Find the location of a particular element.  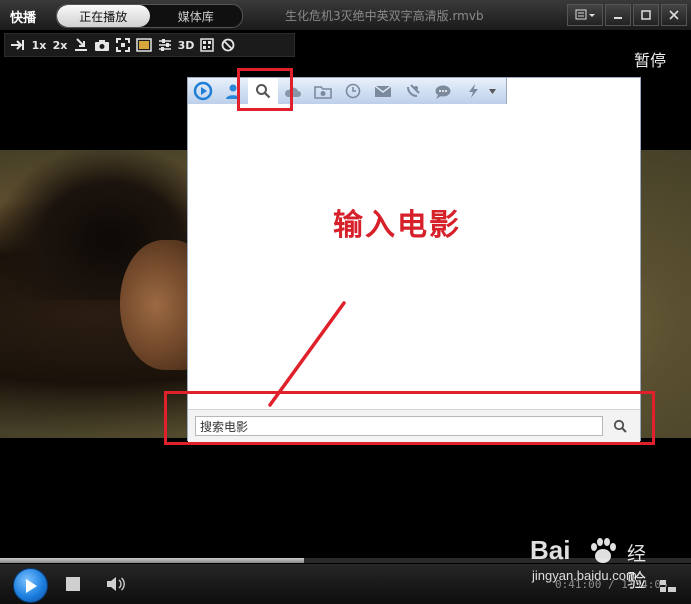

playlist-button is located at coordinates (668, 585).